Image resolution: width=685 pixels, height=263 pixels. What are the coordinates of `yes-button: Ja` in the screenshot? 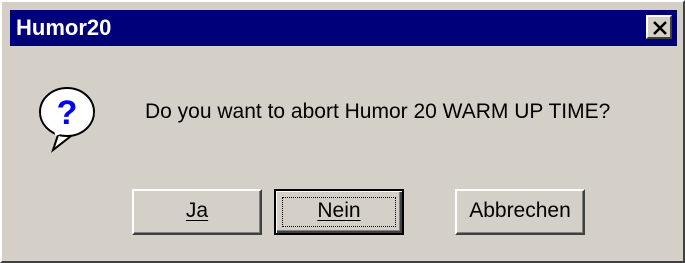 It's located at (197, 212).